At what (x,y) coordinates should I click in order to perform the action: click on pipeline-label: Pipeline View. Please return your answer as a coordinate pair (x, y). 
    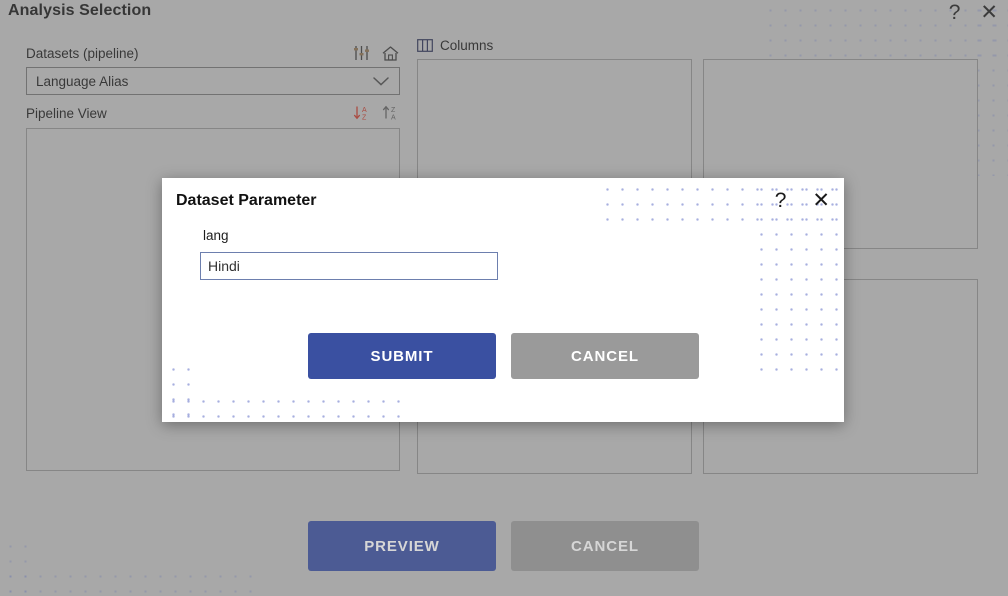
    Looking at the image, I should click on (66, 113).